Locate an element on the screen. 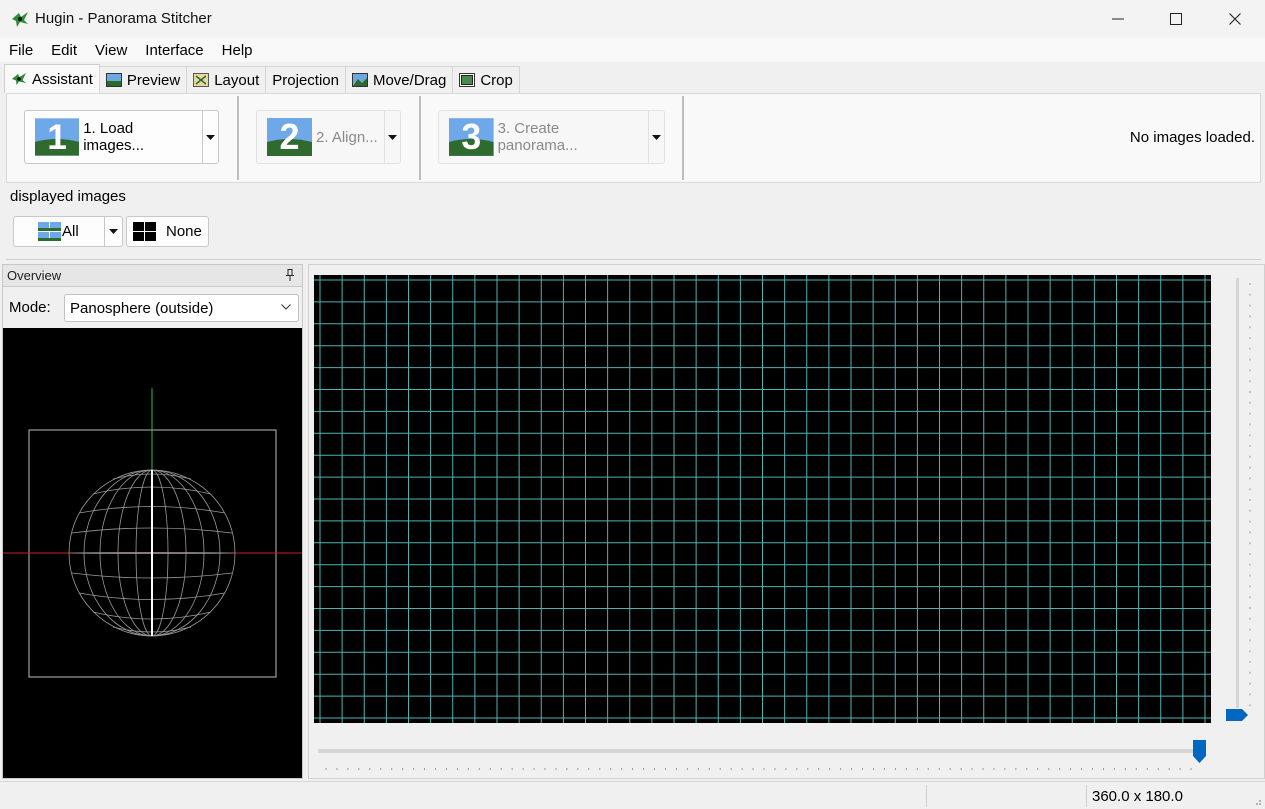 The height and width of the screenshot is (809, 1265). mode-row: Mode: Panosphere (outside) is located at coordinates (152, 310).